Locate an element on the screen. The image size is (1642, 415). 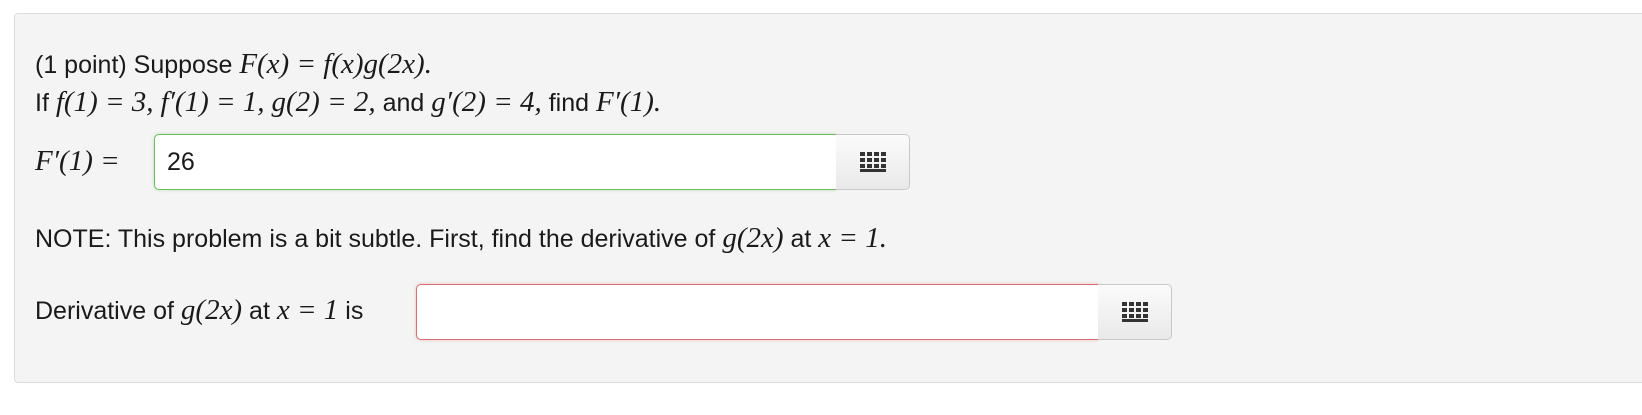
function-definition-math: F(x) = f(x)g(2x). is located at coordinates (335, 64).